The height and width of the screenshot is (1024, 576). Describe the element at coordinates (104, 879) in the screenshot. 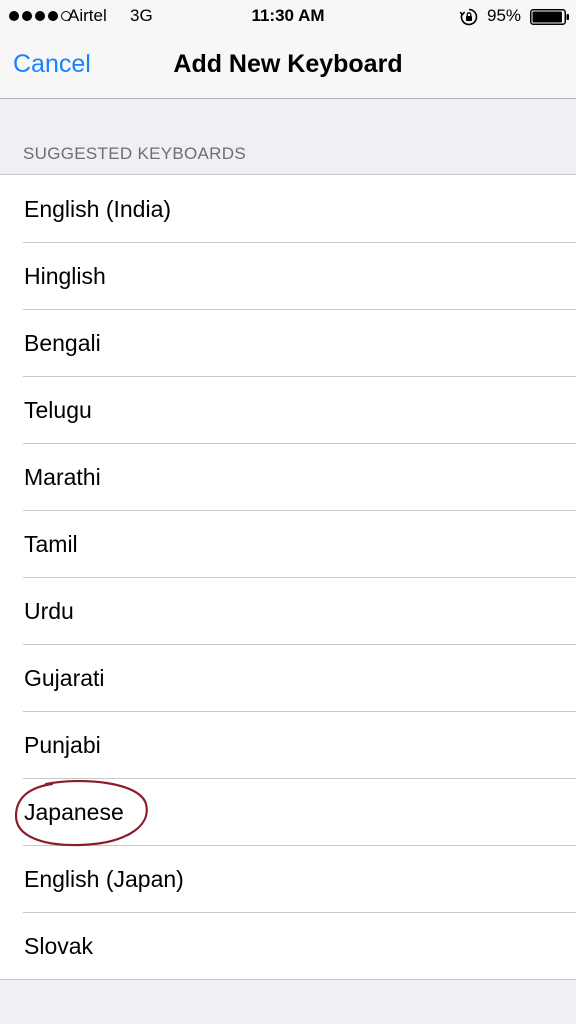

I see `keyboard-option-label: English (Japan)` at that location.